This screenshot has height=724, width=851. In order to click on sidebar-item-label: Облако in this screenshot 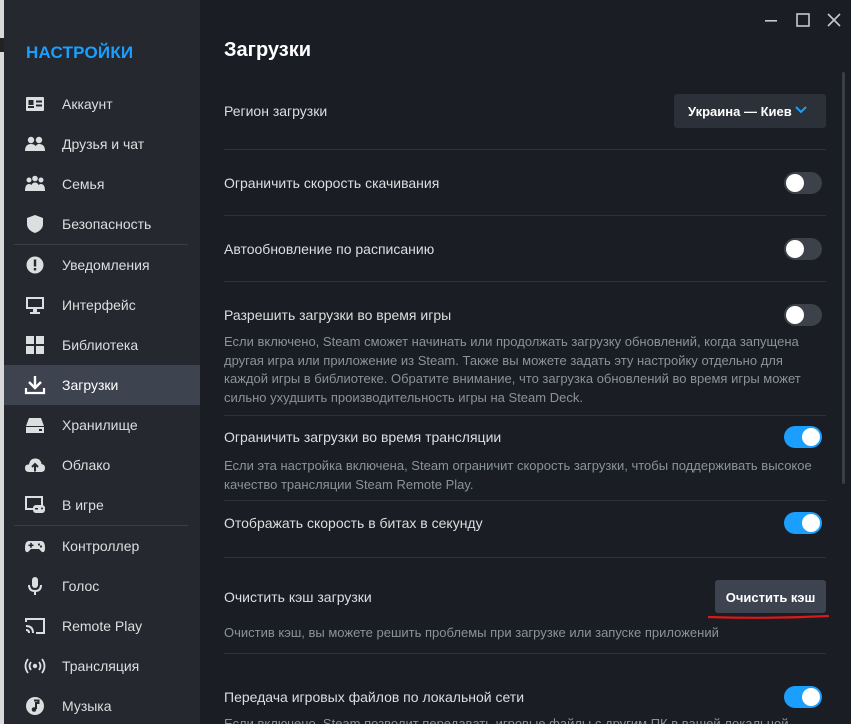, I will do `click(86, 465)`.